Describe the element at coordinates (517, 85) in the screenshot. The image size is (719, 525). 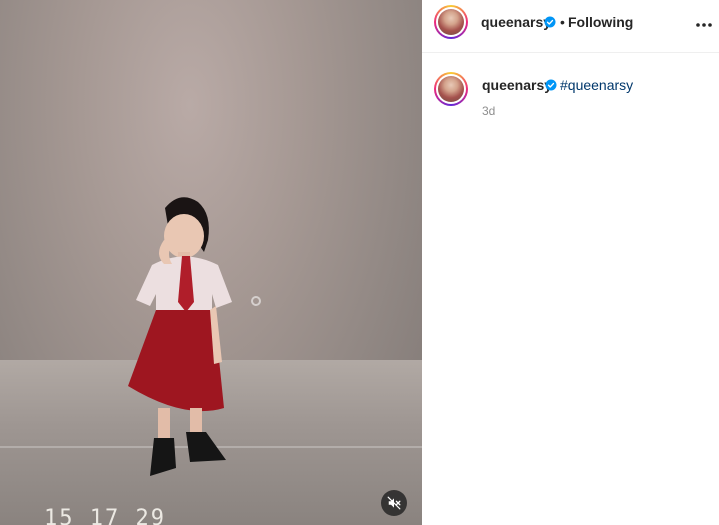
I see `caption-username: queenarsy` at that location.